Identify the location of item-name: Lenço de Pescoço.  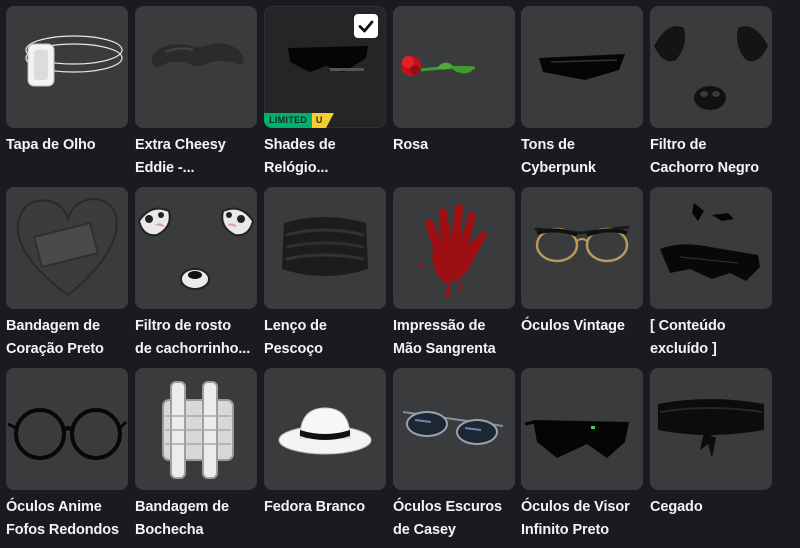
(295, 337).